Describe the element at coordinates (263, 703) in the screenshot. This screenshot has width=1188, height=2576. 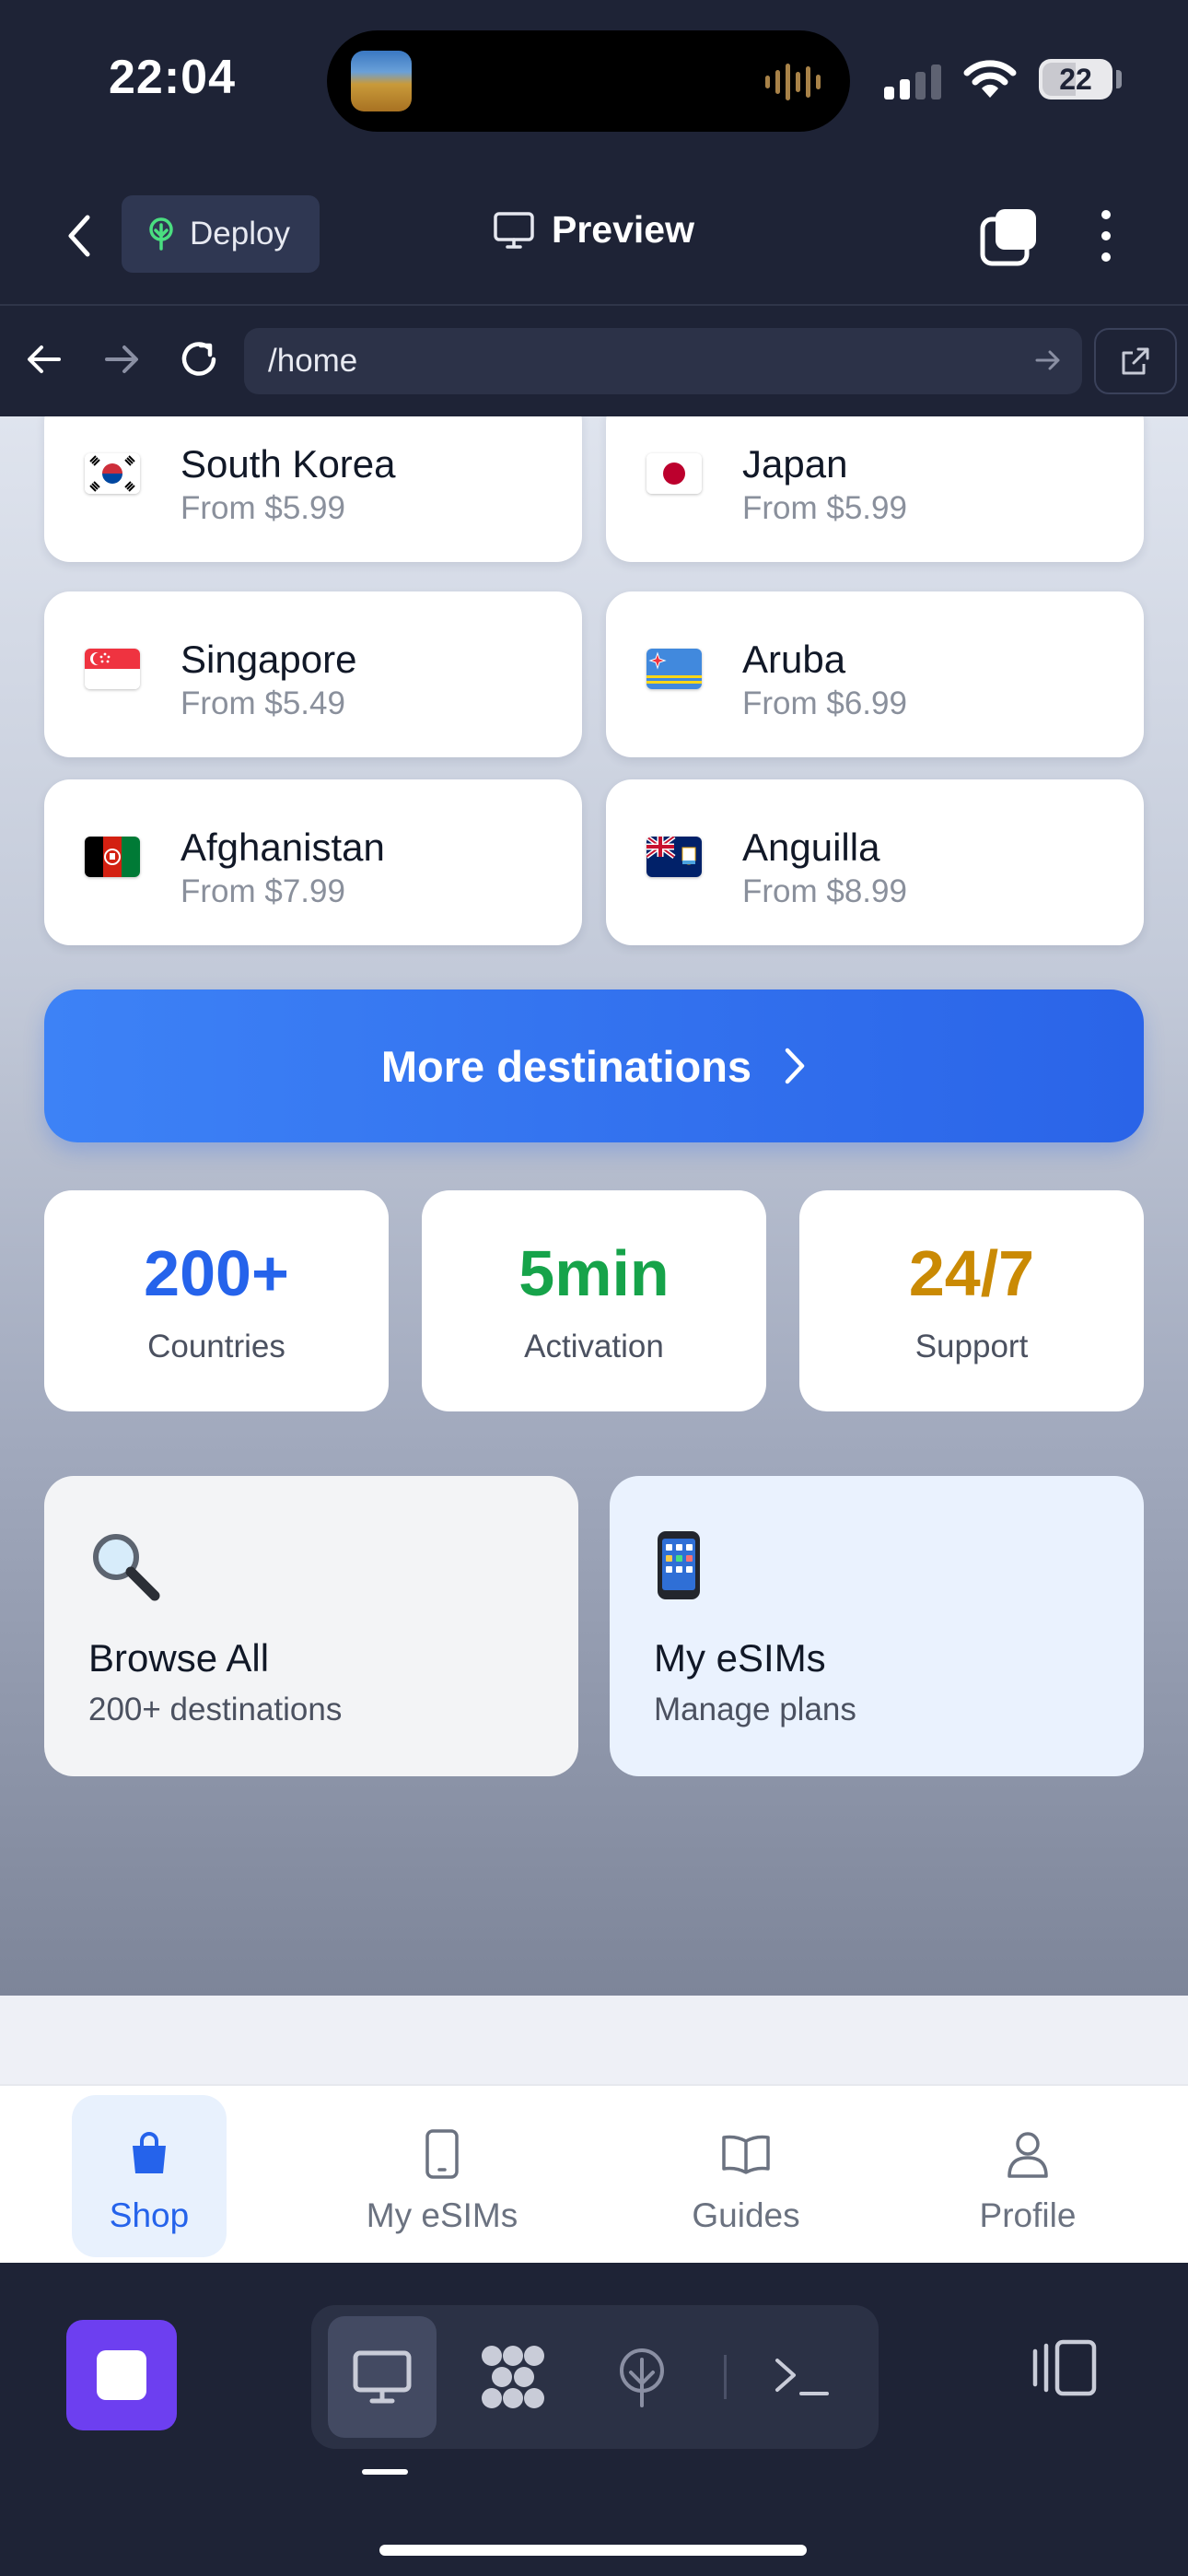
I see `destination-price: From $5.49` at that location.